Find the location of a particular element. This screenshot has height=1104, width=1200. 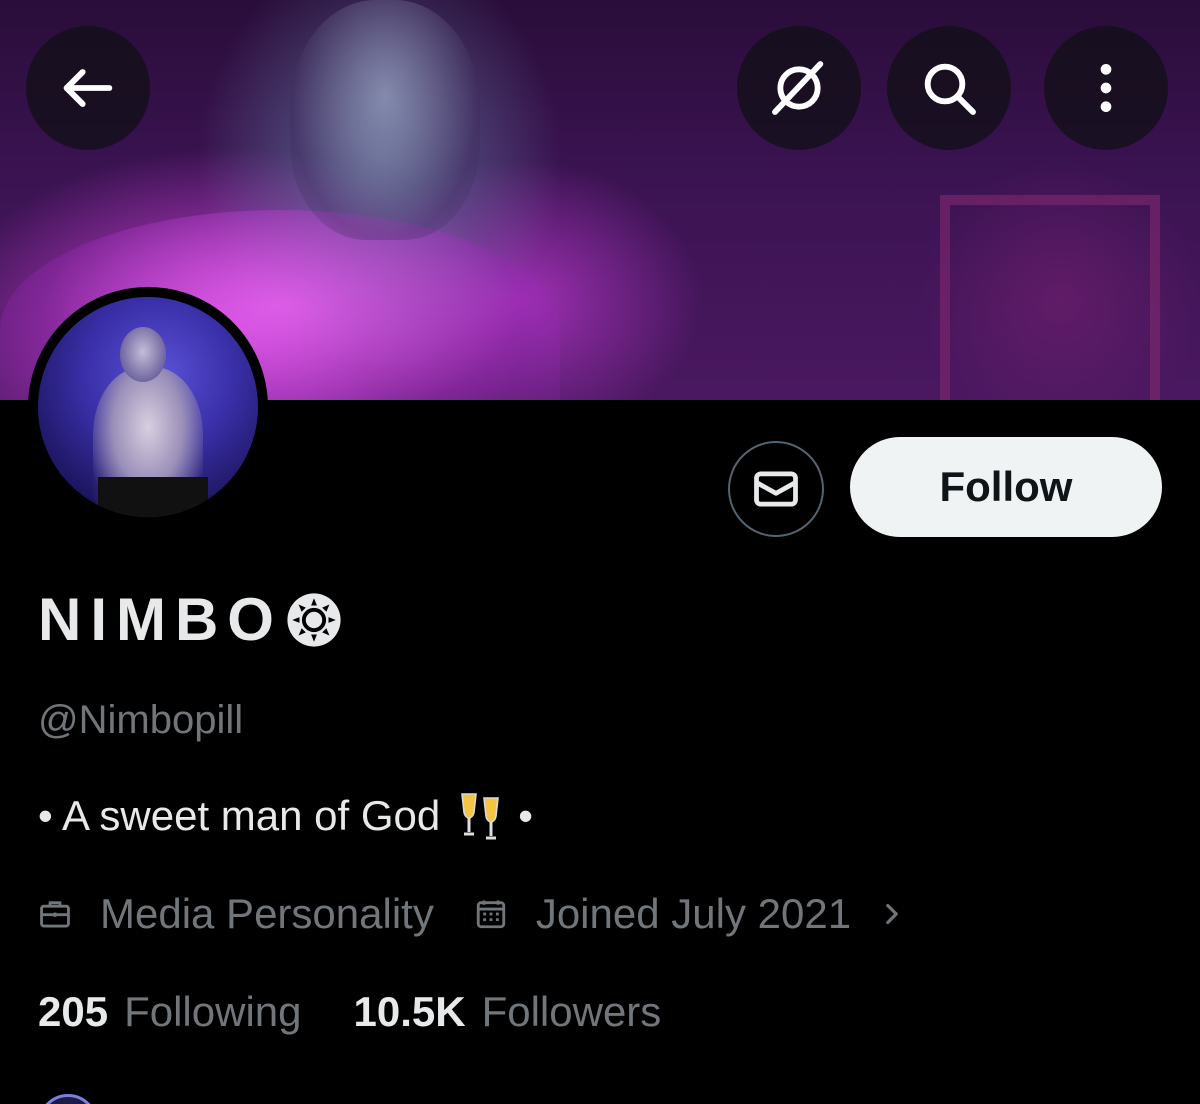

profile-meta: Media Personality Joined July 2021 is located at coordinates (491, 914).